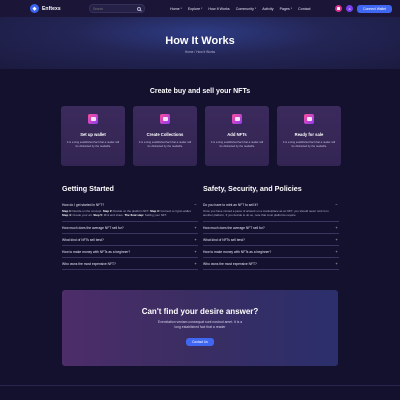  What do you see at coordinates (200, 385) in the screenshot?
I see `footer-divider` at bounding box center [200, 385].